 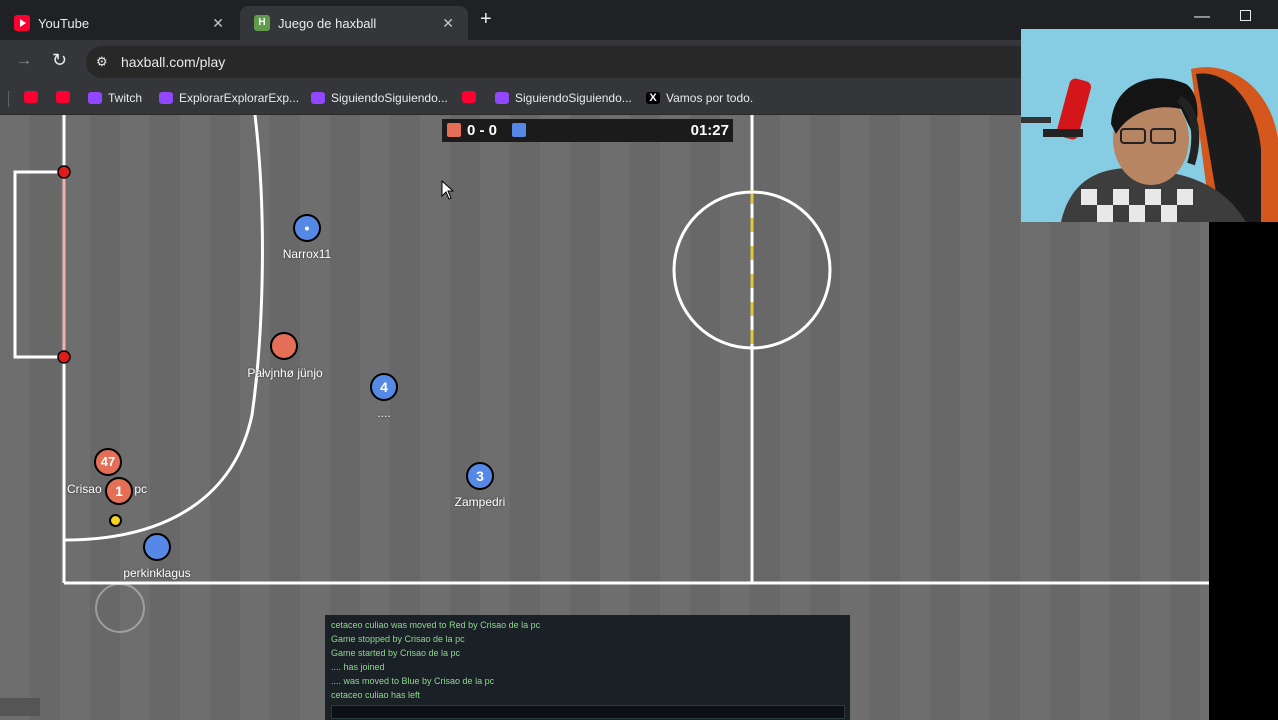 I want to click on kick-indicator, so click(x=120, y=608).